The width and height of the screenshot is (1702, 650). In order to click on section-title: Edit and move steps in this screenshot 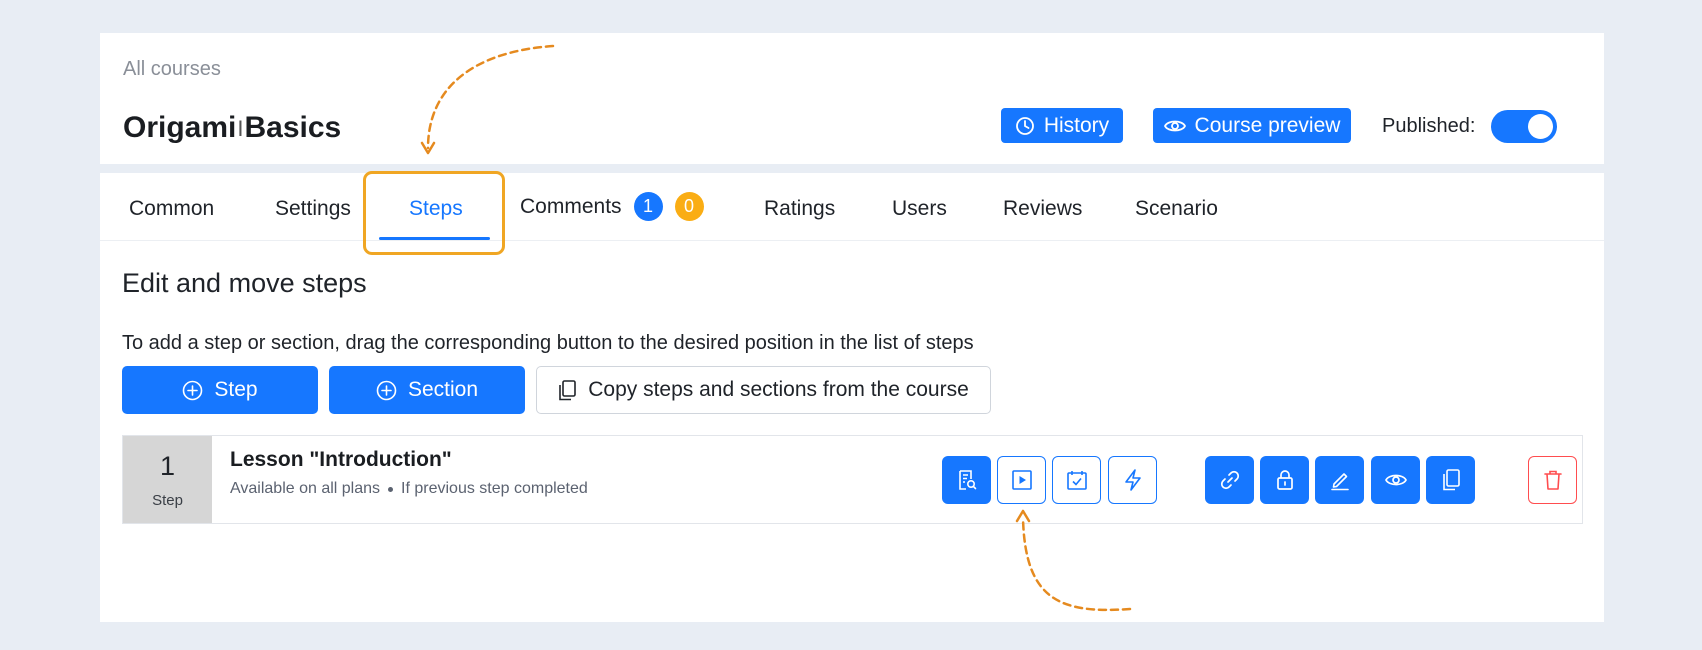, I will do `click(244, 283)`.